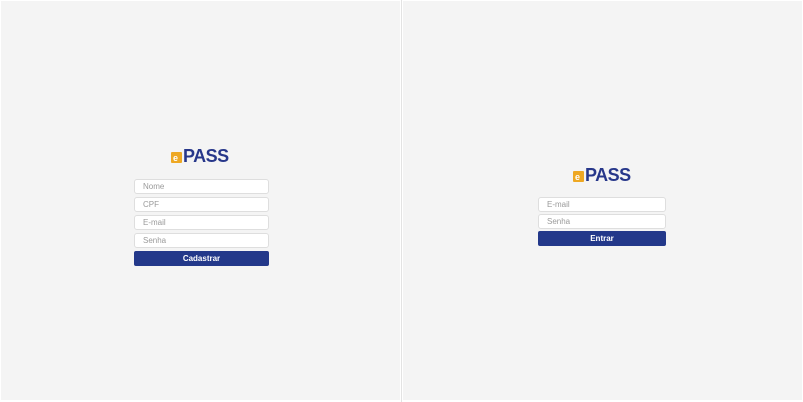  Describe the element at coordinates (602, 204) in the screenshot. I see `login-email-input` at that location.